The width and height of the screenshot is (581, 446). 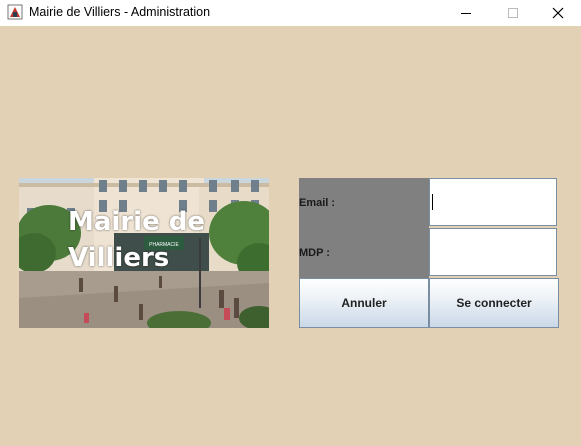 I want to click on cancel-button: Annuler, so click(x=364, y=303).